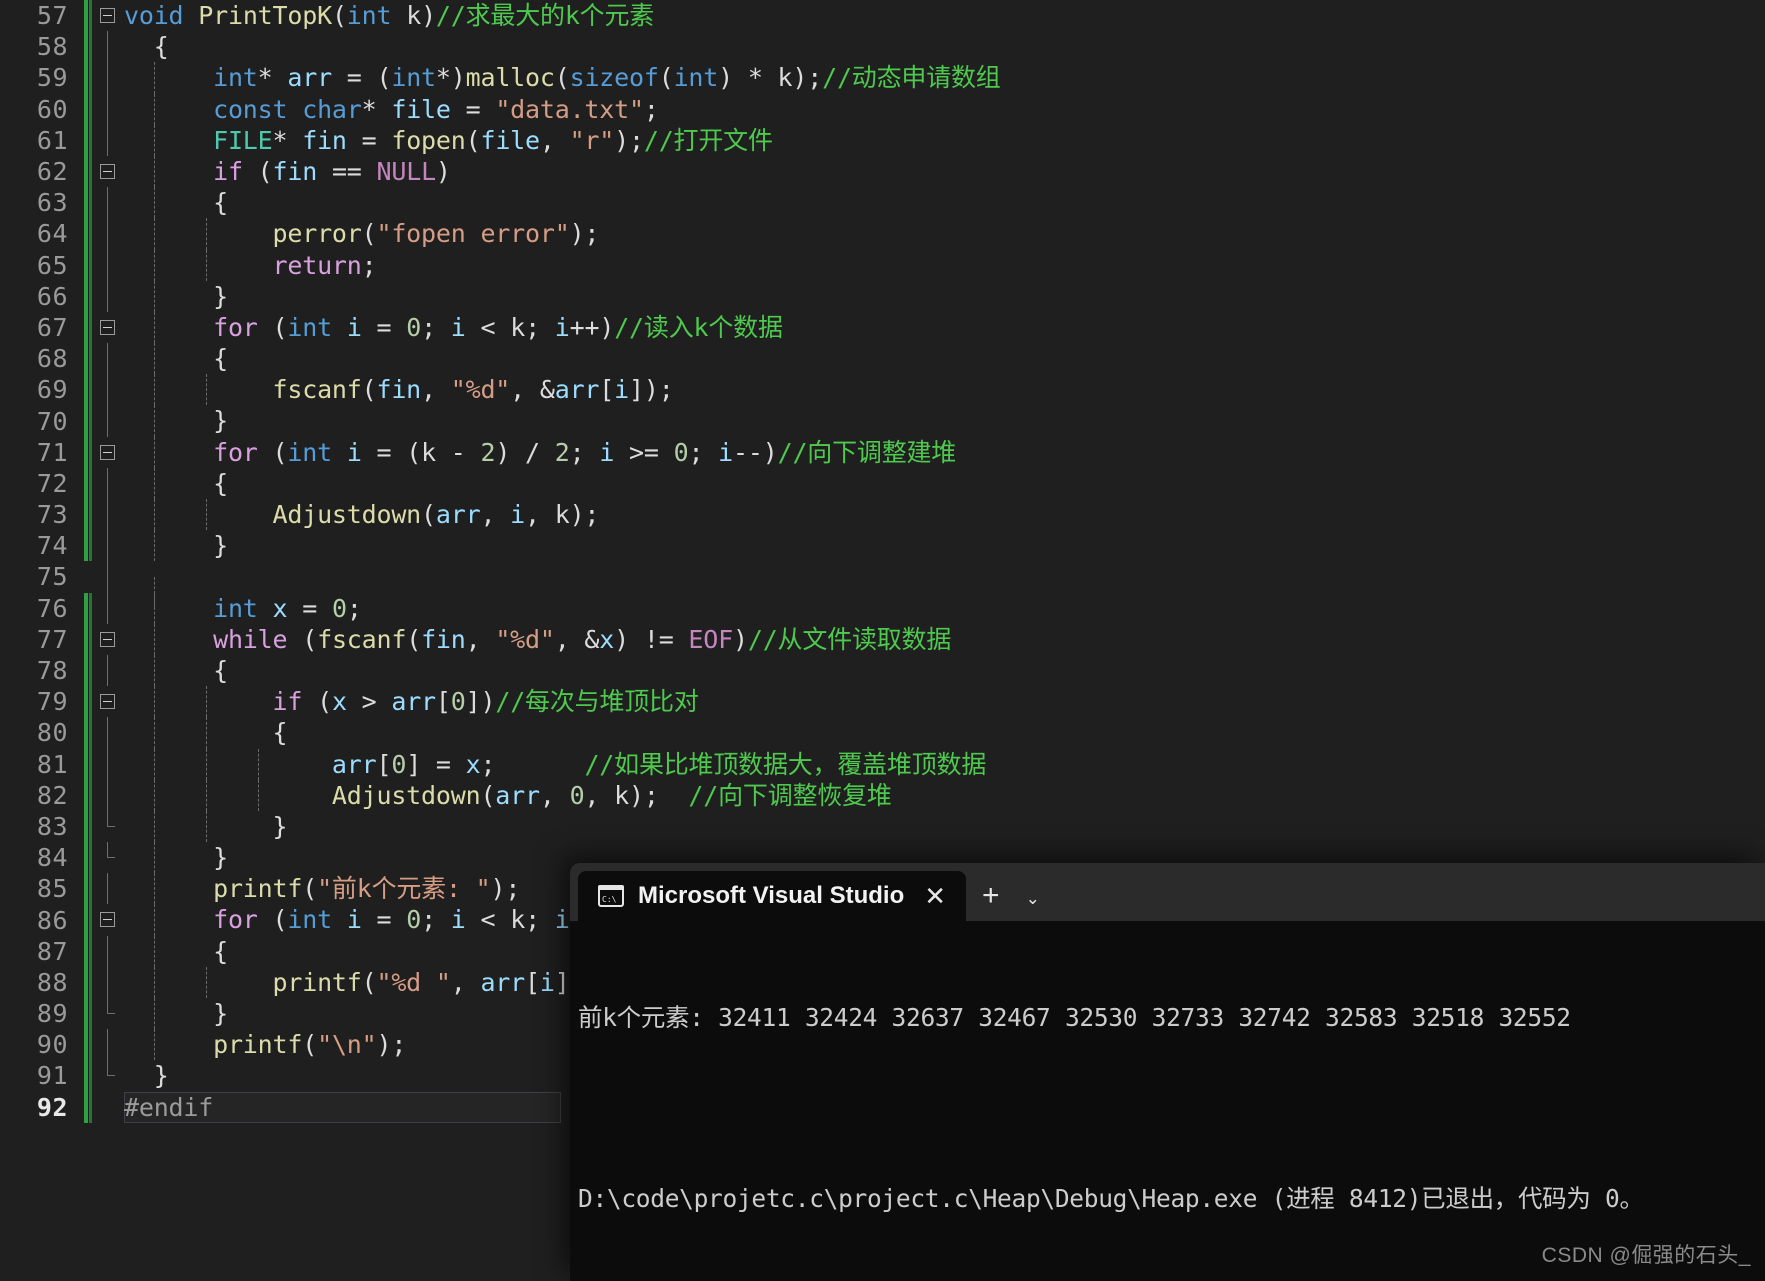 Image resolution: width=1765 pixels, height=1281 pixels. What do you see at coordinates (52, 203) in the screenshot?
I see `line-number: 63` at bounding box center [52, 203].